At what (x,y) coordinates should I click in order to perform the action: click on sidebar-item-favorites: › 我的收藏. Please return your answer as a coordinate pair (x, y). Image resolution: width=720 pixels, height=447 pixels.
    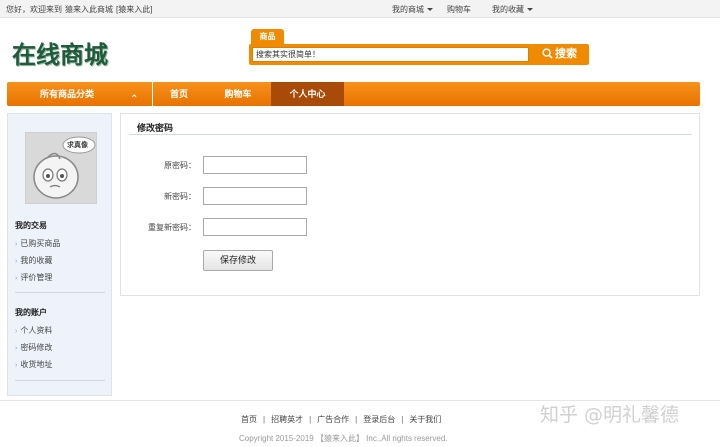
    Looking at the image, I should click on (33, 260).